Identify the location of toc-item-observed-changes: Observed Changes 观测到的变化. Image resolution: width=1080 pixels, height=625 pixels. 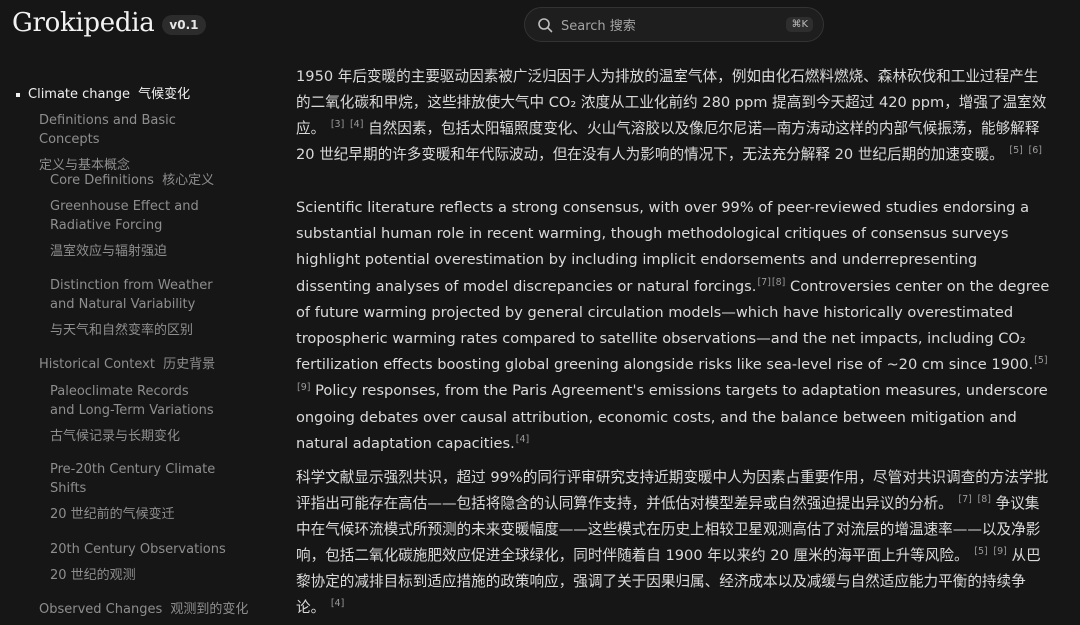
(146, 609).